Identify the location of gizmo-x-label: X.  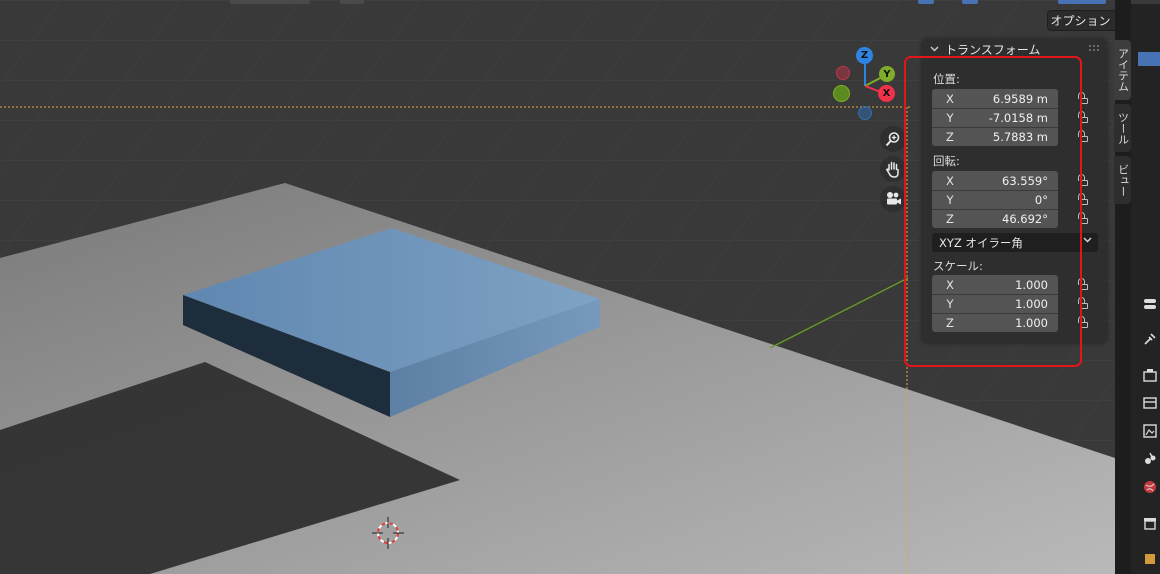
(886, 93).